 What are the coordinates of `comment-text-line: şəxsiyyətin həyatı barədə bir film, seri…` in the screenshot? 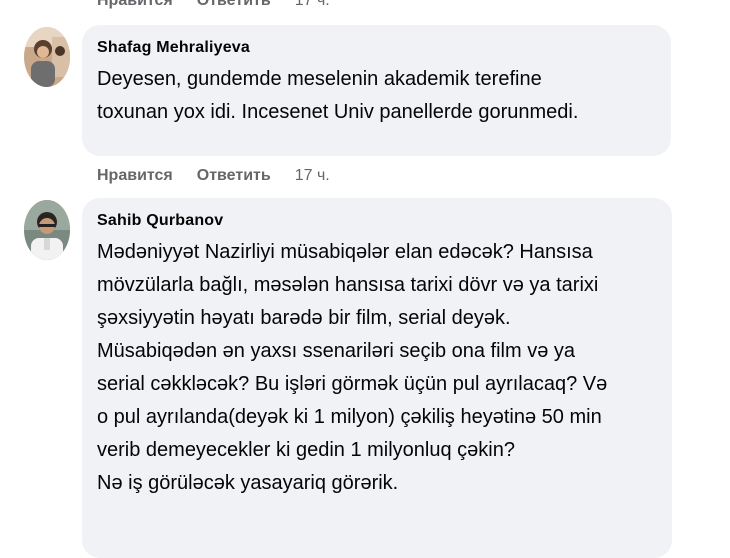 It's located at (304, 318).